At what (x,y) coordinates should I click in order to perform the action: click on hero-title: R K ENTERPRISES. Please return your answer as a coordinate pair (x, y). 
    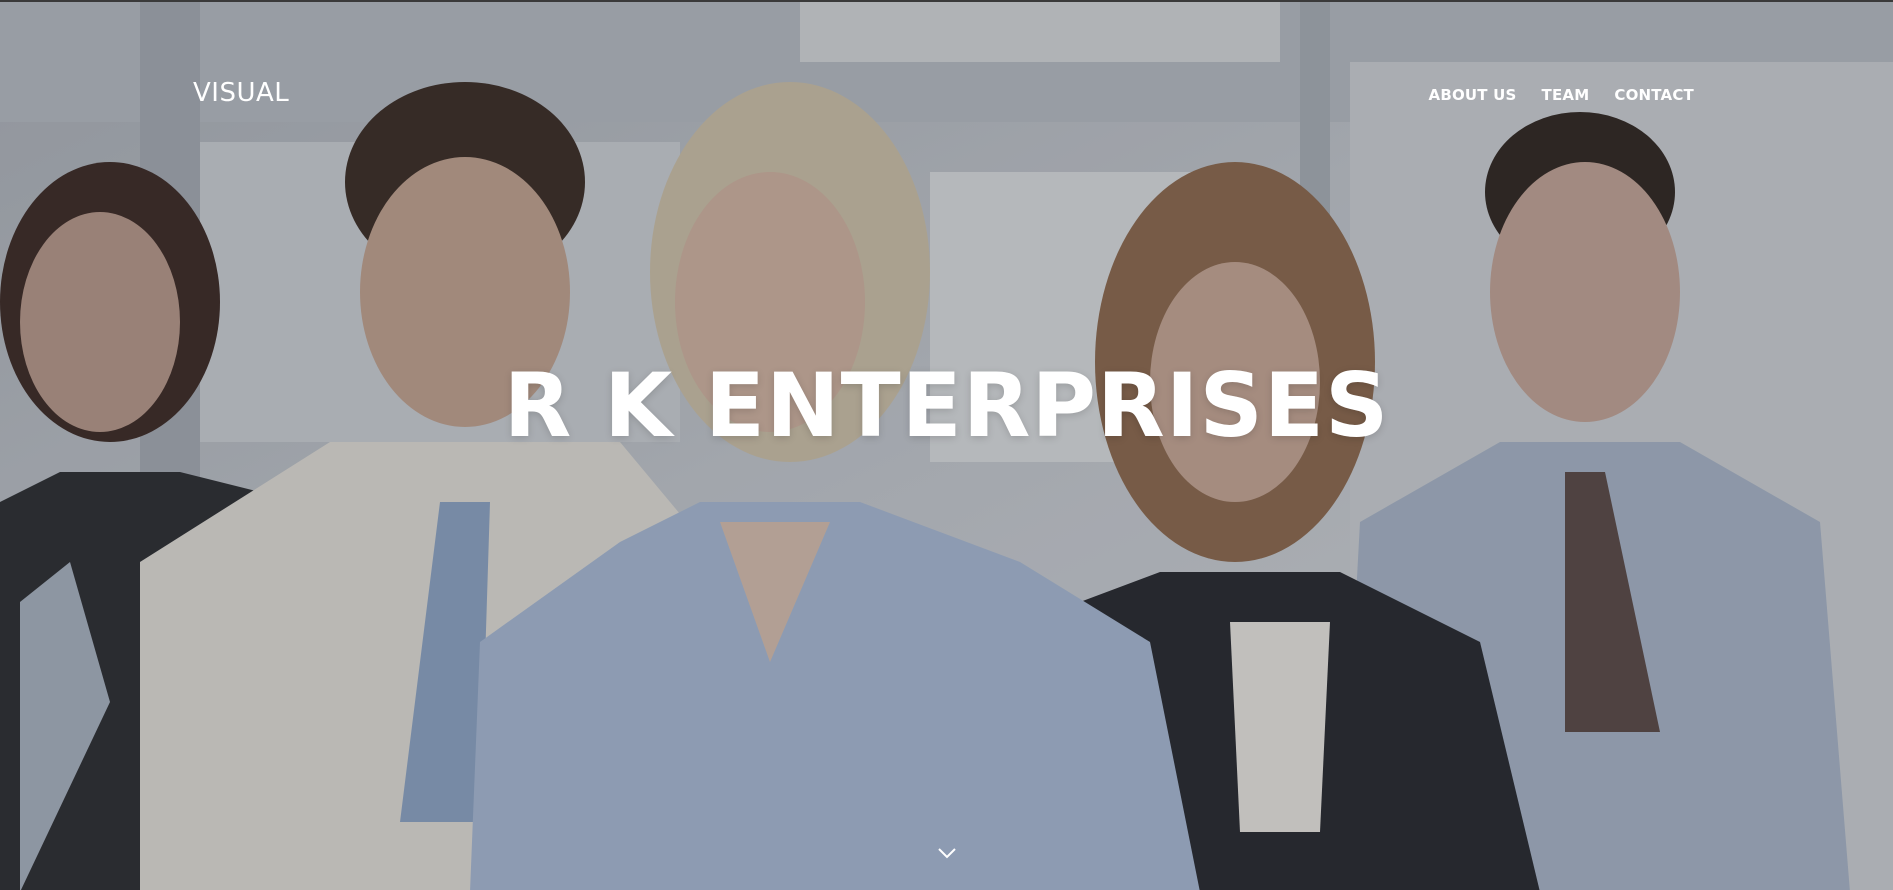
    Looking at the image, I should click on (946, 405).